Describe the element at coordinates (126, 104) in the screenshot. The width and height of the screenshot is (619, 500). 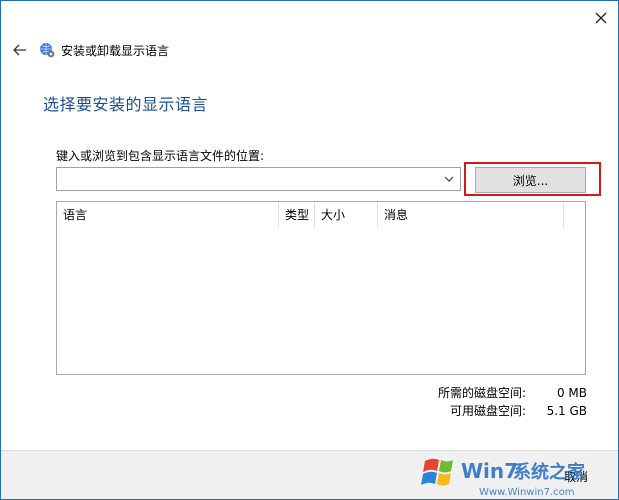
I see `page-title: 选择要安装的显示语言` at that location.